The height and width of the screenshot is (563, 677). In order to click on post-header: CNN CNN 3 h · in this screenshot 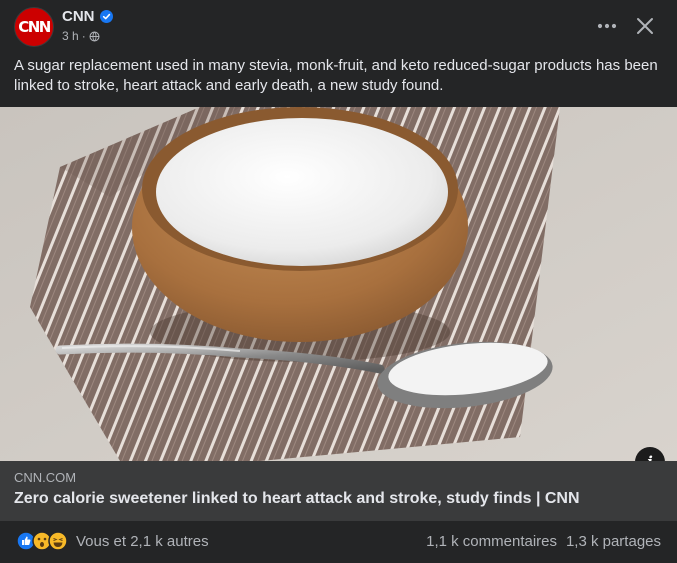, I will do `click(338, 26)`.